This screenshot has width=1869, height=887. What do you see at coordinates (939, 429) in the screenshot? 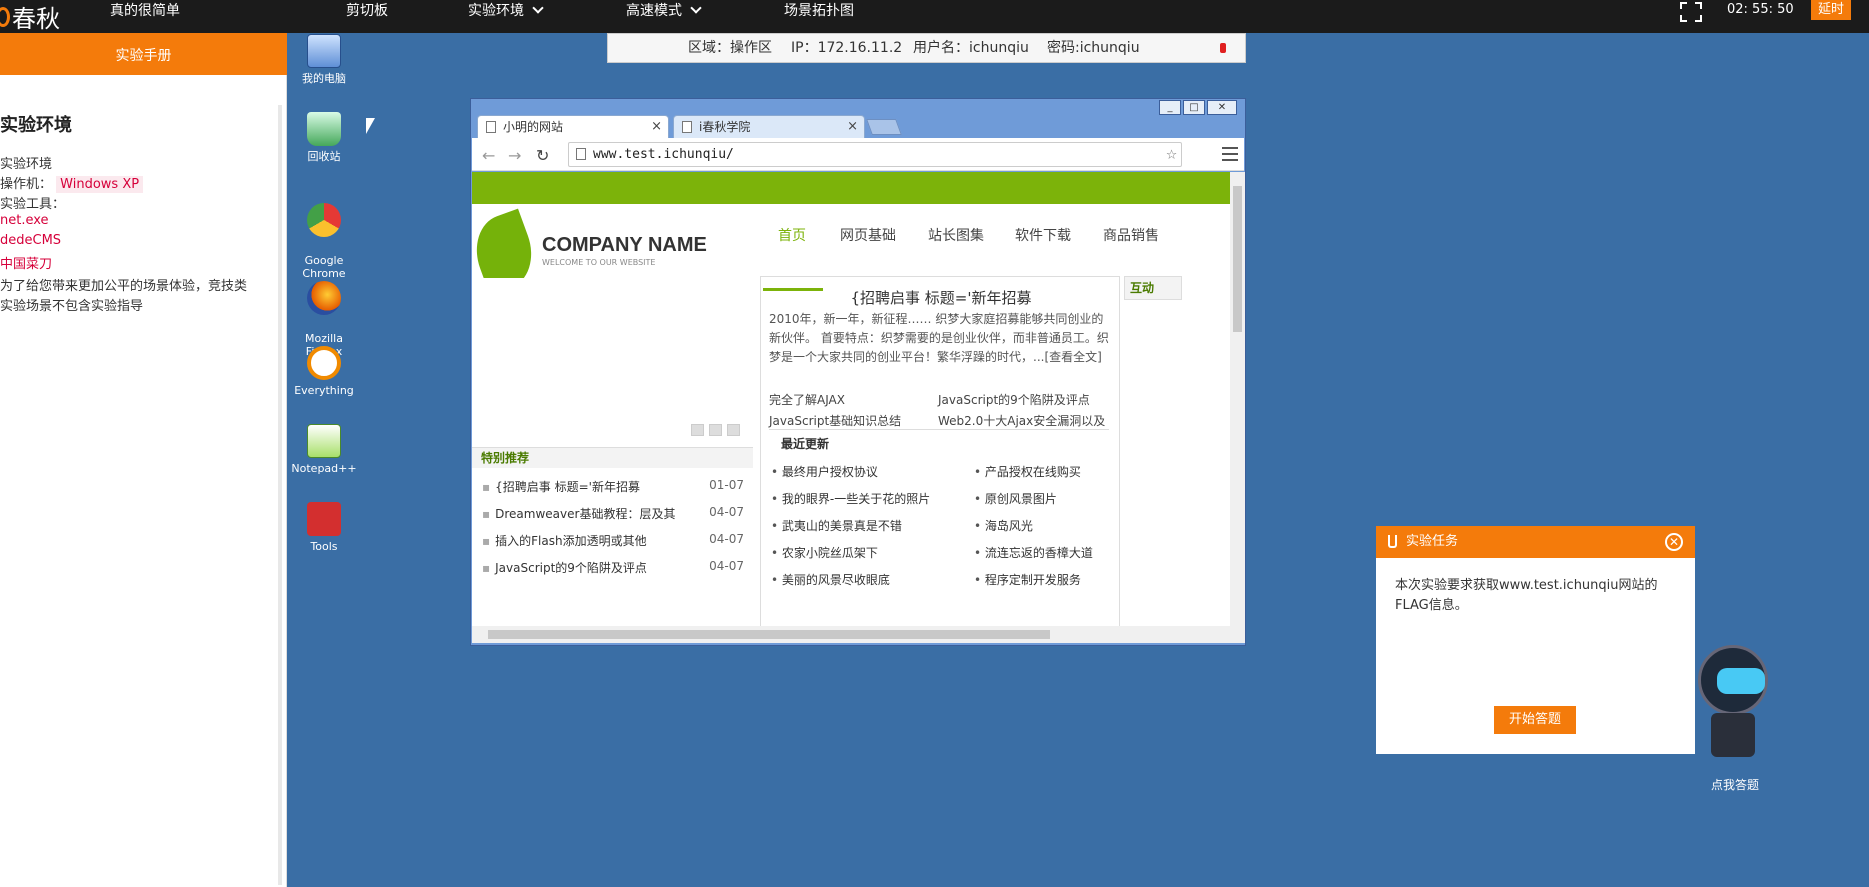
I see `divider` at bounding box center [939, 429].